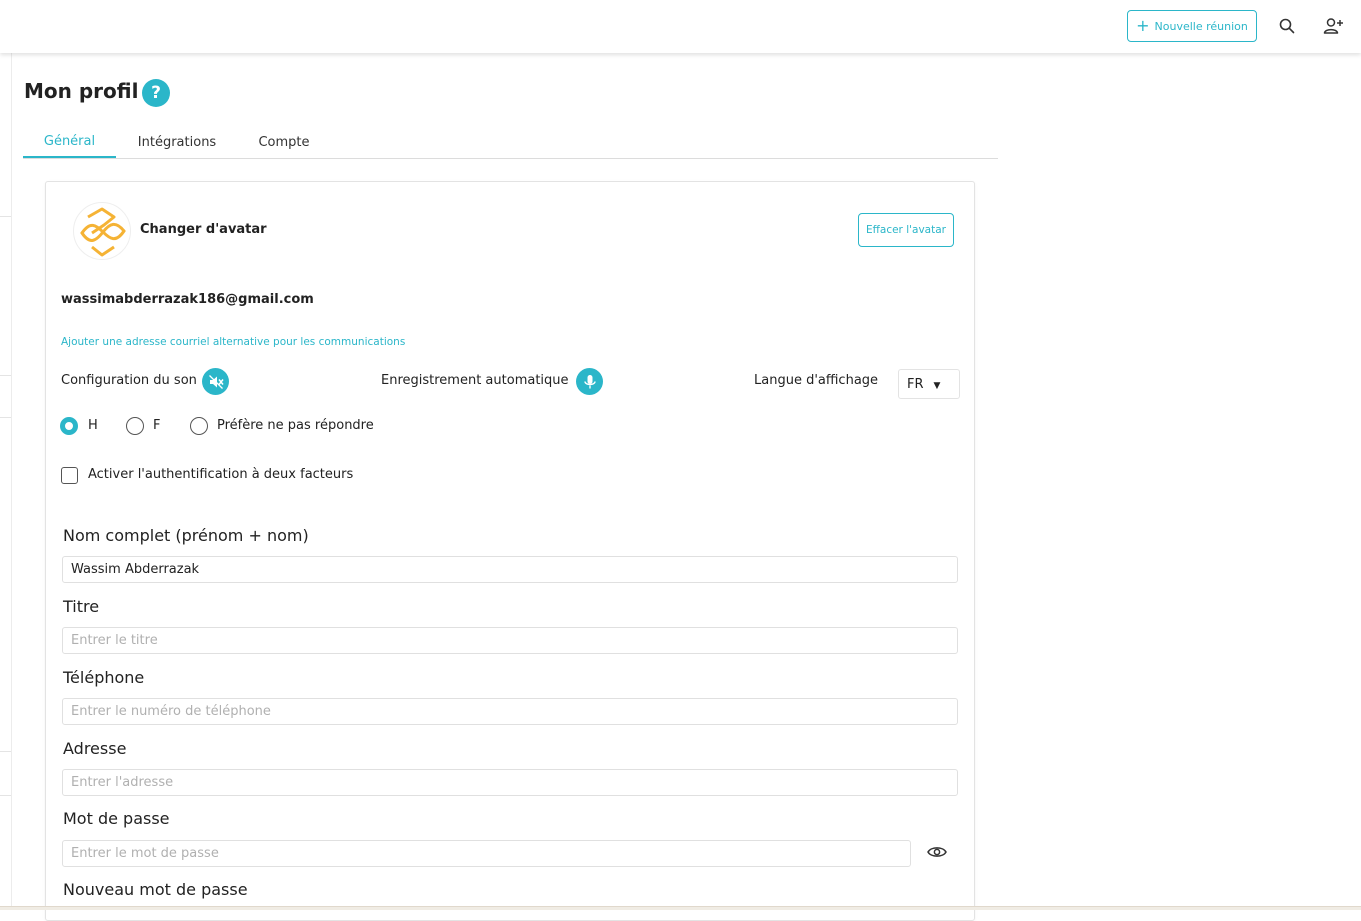 The height and width of the screenshot is (921, 1361). I want to click on caret-down-icon: ▼, so click(937, 385).